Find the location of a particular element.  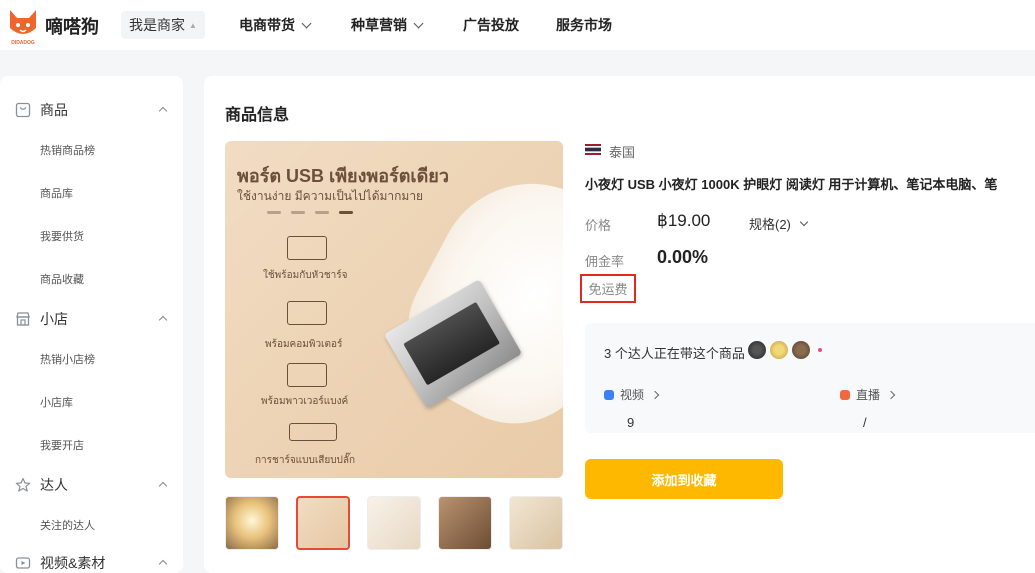

logo-caption: DIDADOG is located at coordinates (23, 43).